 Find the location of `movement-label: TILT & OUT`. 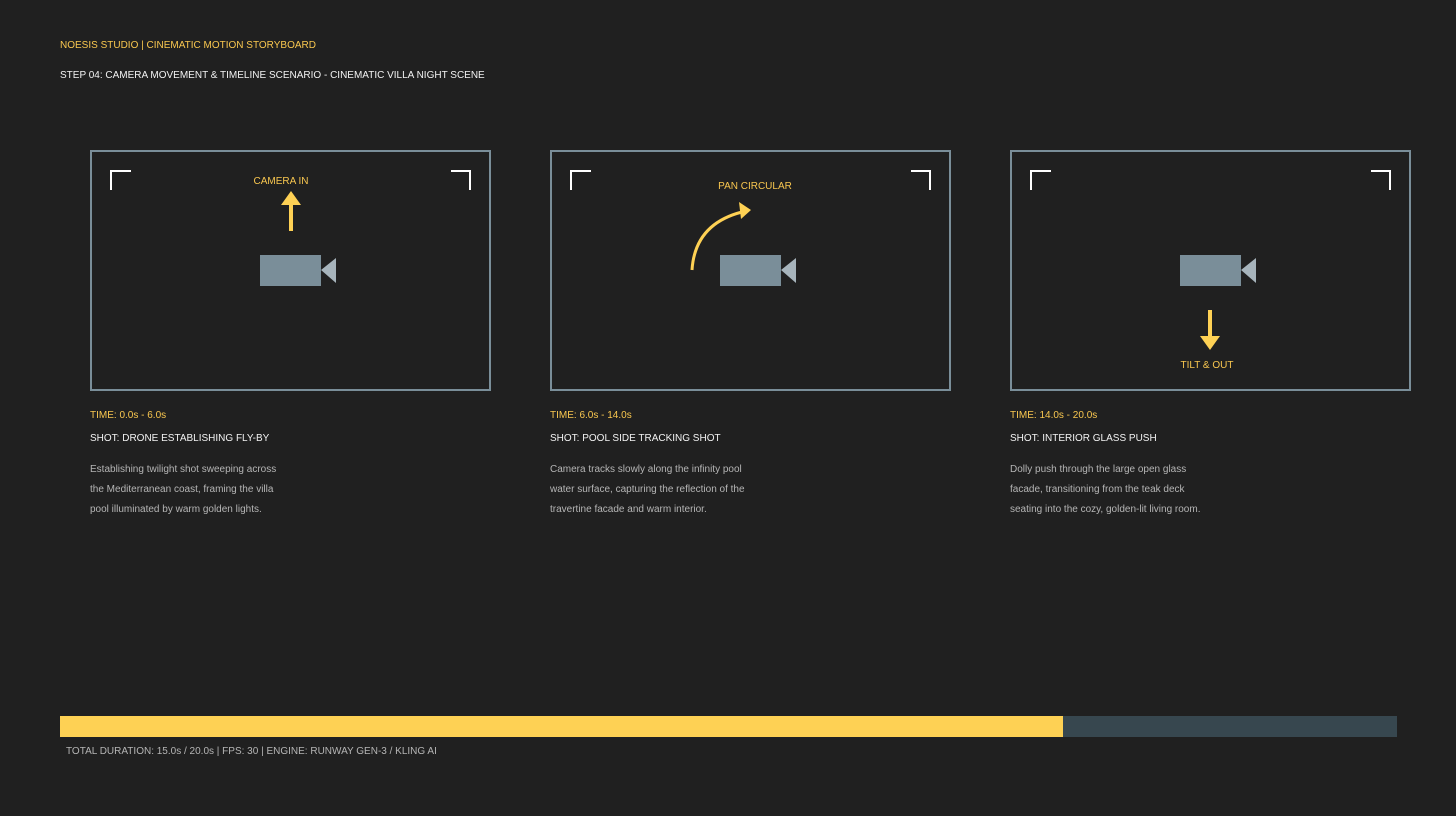

movement-label: TILT & OUT is located at coordinates (1207, 365).